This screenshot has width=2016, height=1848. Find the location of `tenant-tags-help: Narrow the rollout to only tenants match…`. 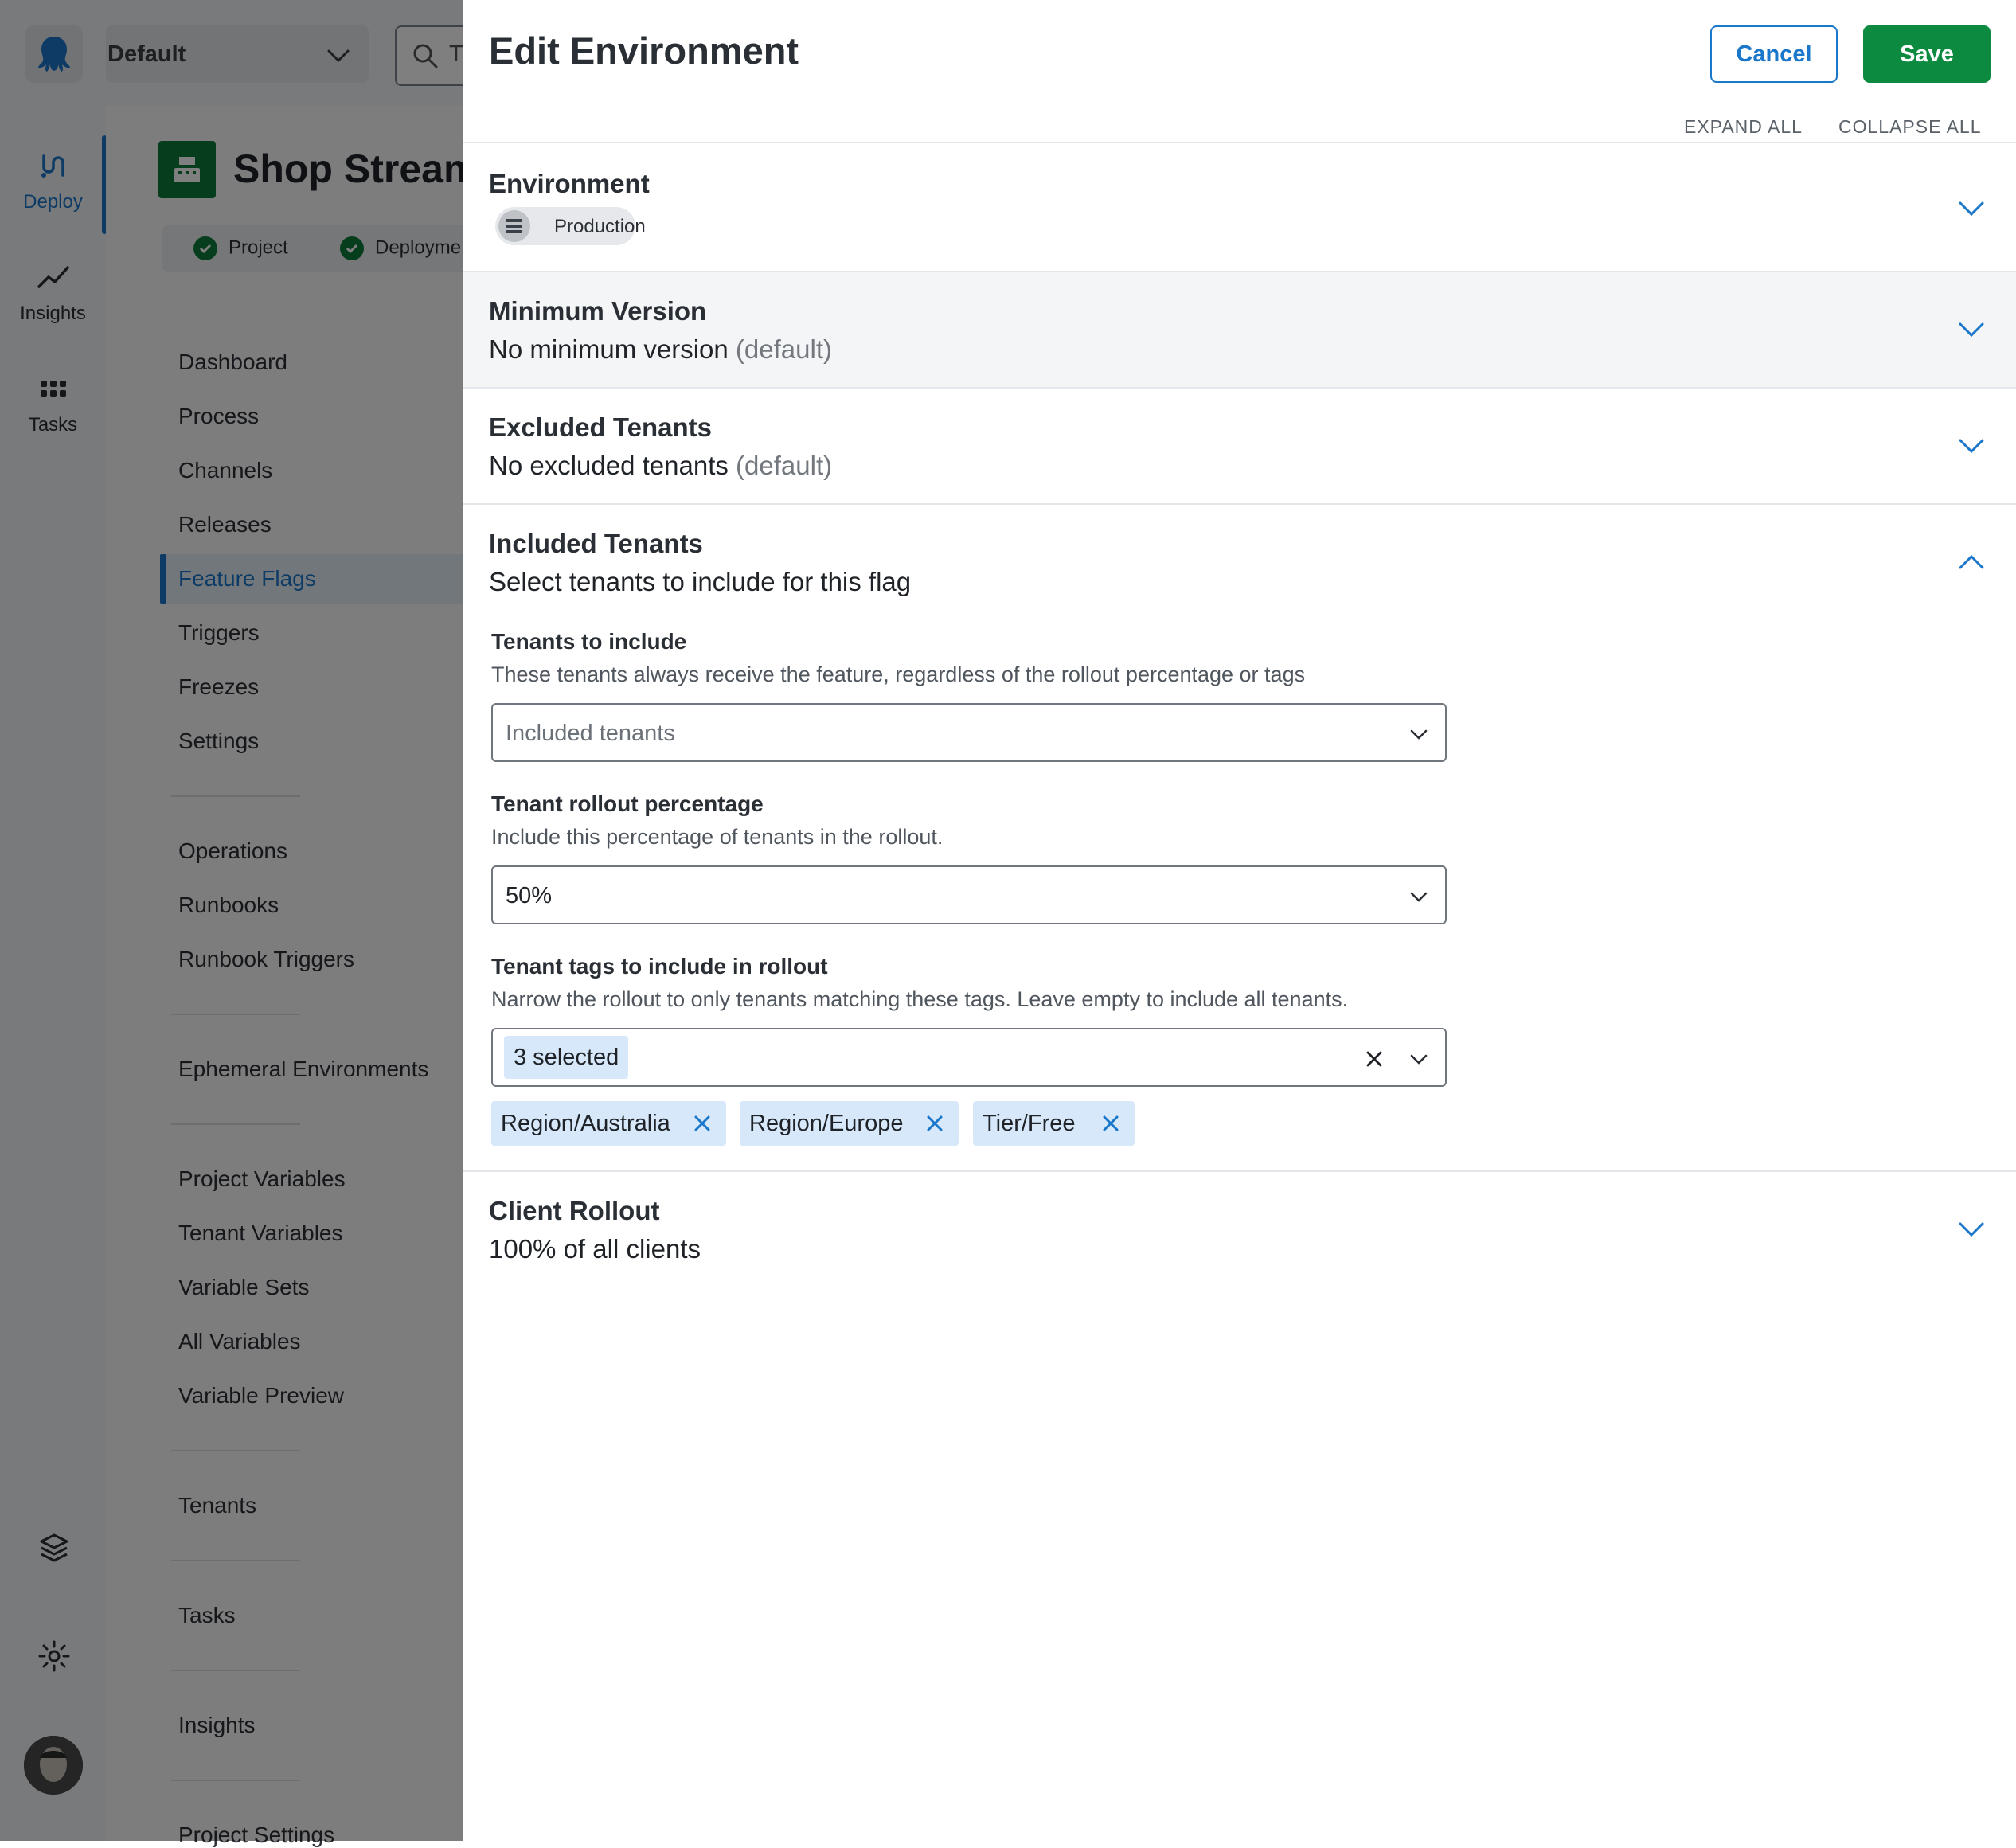

tenant-tags-help: Narrow the rollout to only tenants match… is located at coordinates (920, 999).